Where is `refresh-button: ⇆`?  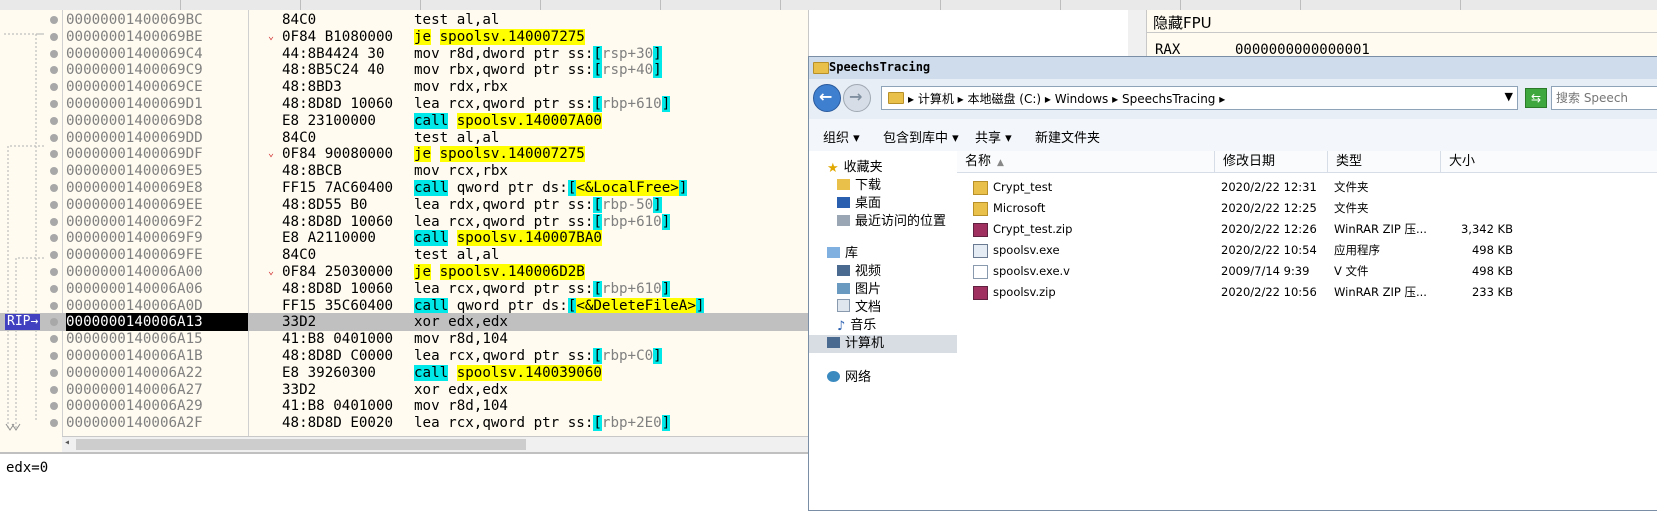 refresh-button: ⇆ is located at coordinates (1536, 98).